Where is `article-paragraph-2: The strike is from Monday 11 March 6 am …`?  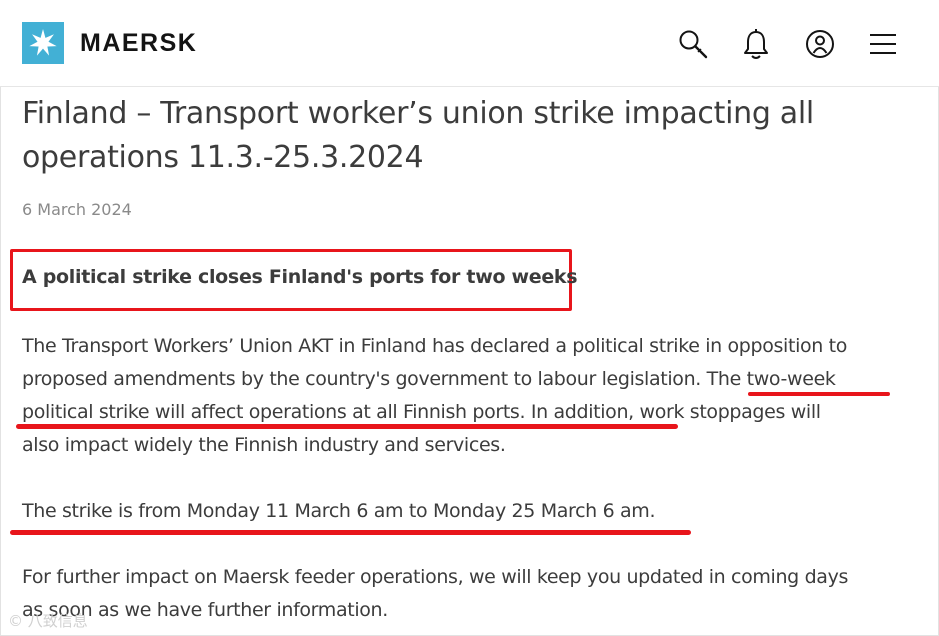 article-paragraph-2: The strike is from Monday 11 March 6 am … is located at coordinates (339, 511).